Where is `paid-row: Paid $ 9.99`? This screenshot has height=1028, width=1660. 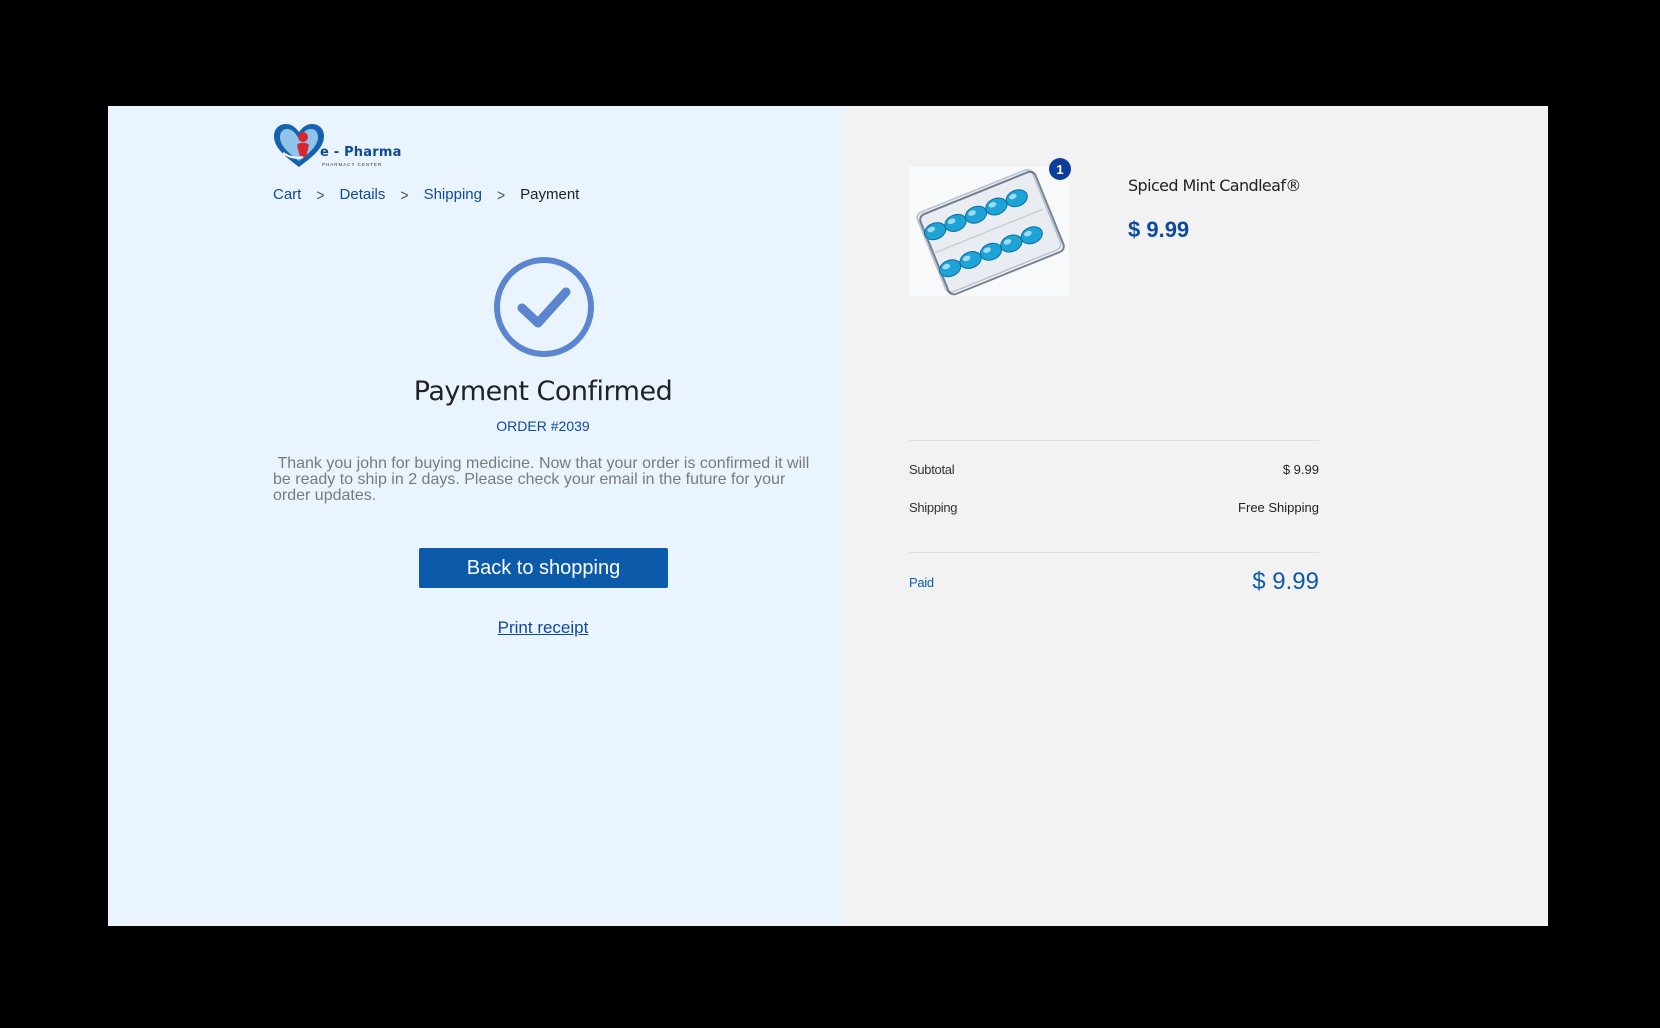 paid-row: Paid $ 9.99 is located at coordinates (1114, 582).